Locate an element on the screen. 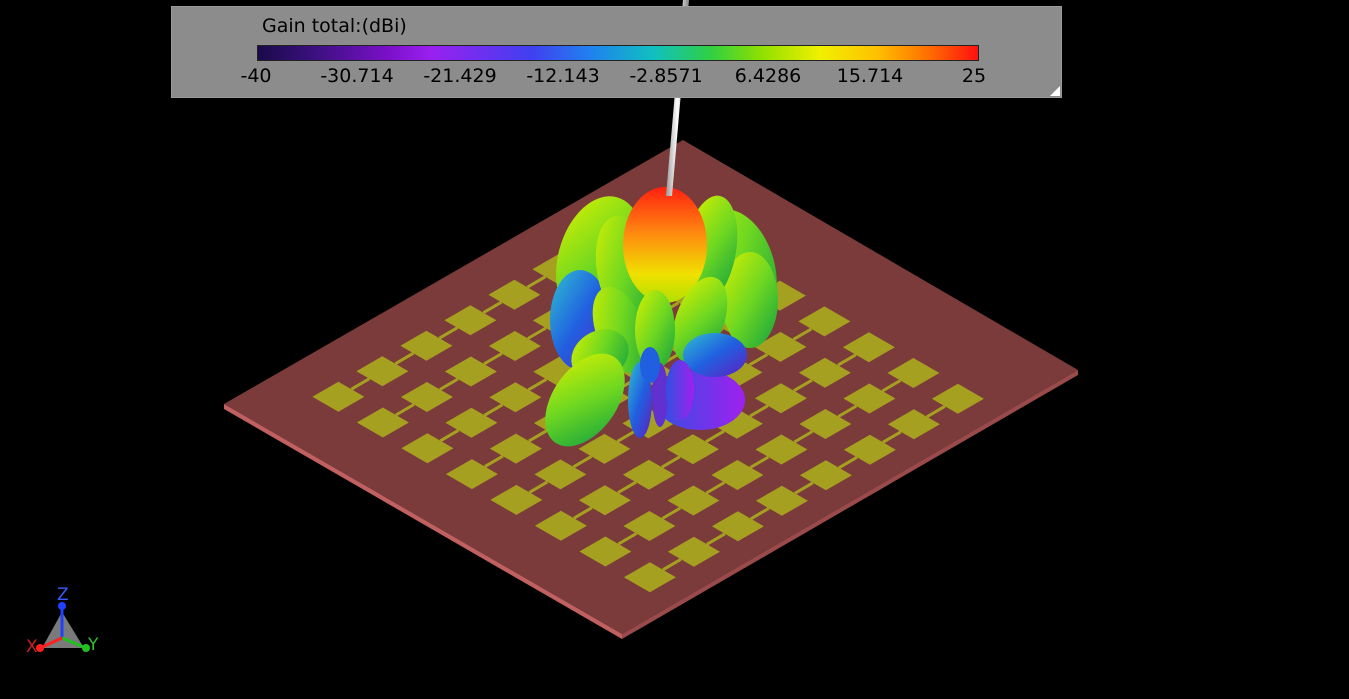 This screenshot has width=1349, height=699. axis-triad: Z Y X is located at coordinates (62, 621).